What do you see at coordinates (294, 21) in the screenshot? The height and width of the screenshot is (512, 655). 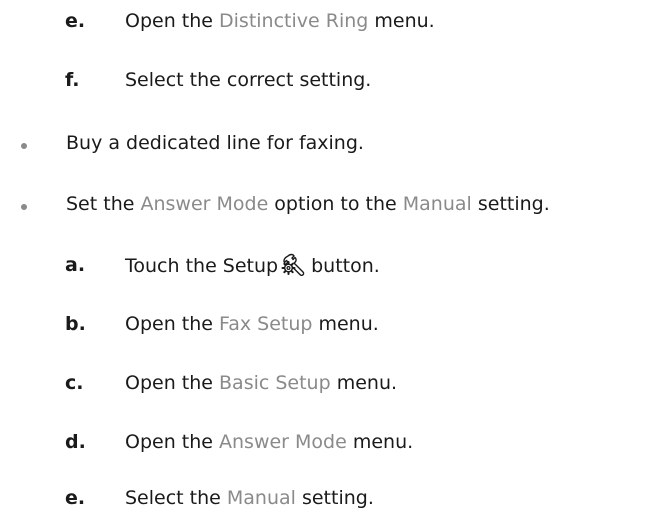 I see `ui-term-distinctive-ring: Distinctive Ring` at bounding box center [294, 21].